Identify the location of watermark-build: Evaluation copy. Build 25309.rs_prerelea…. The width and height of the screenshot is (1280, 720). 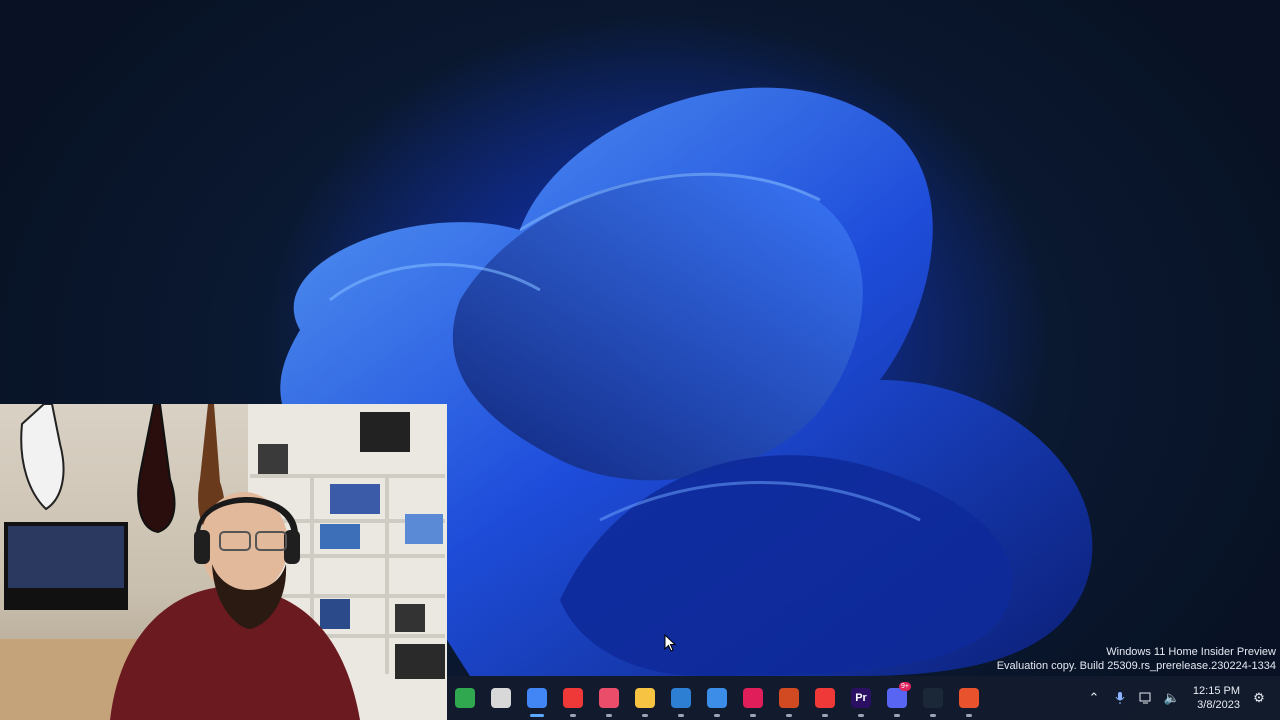
(1136, 666).